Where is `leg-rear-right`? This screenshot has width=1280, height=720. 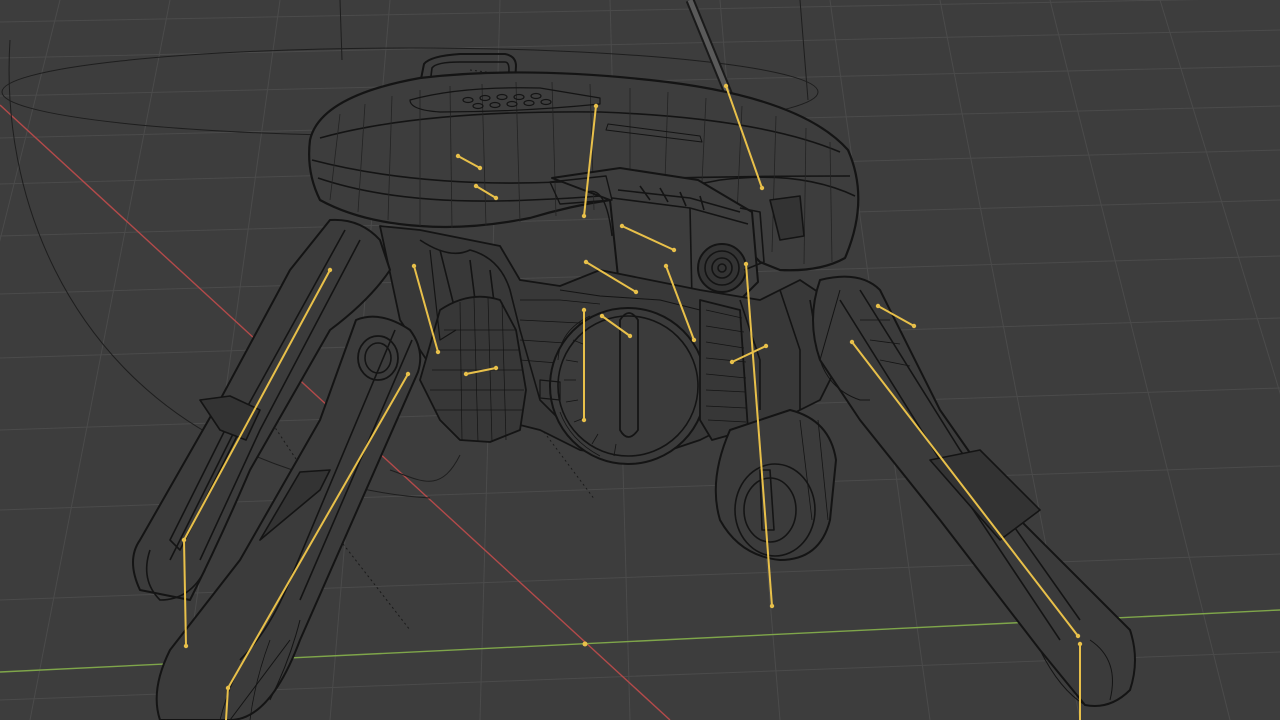 leg-rear-right is located at coordinates (775, 485).